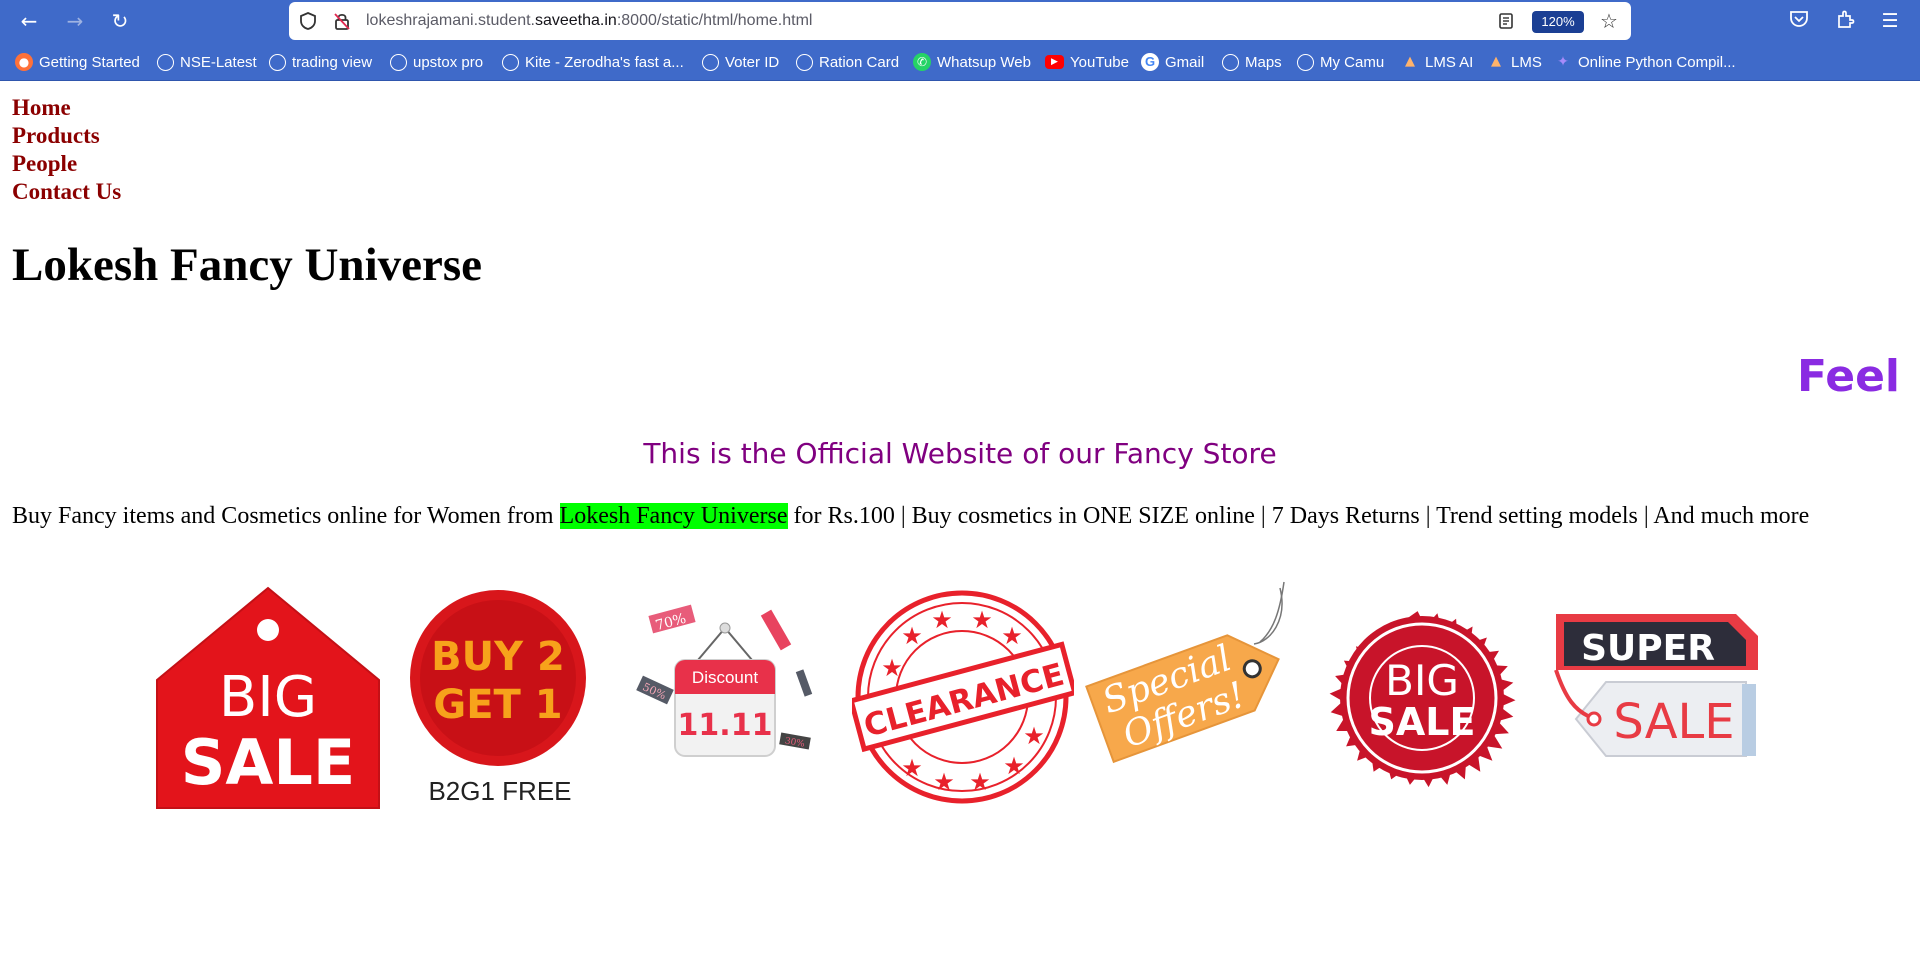  I want to click on discount-tag-30: 30%, so click(795, 742).